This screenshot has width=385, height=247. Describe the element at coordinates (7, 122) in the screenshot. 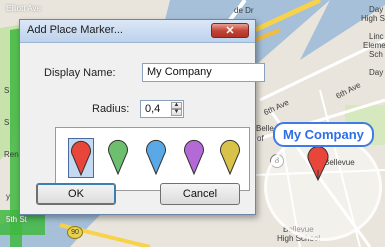

I see `map-label-s-2: S` at that location.